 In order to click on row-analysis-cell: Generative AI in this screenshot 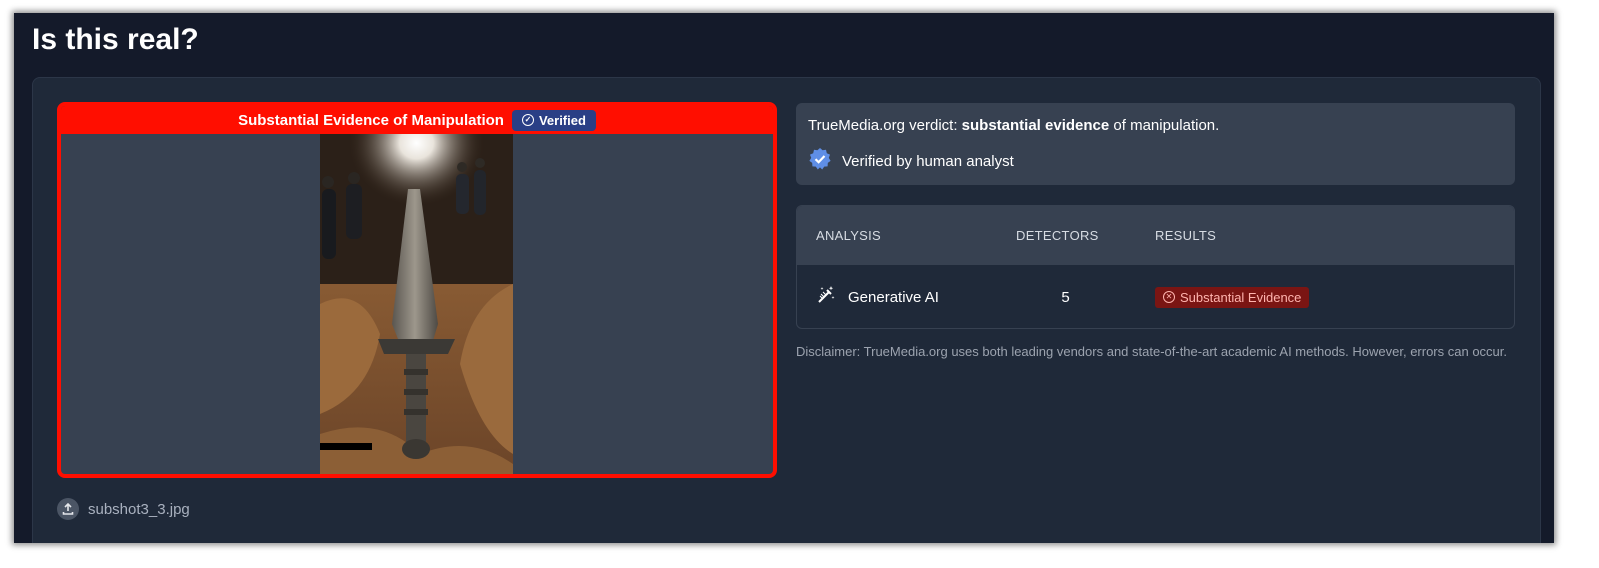, I will do `click(906, 297)`.